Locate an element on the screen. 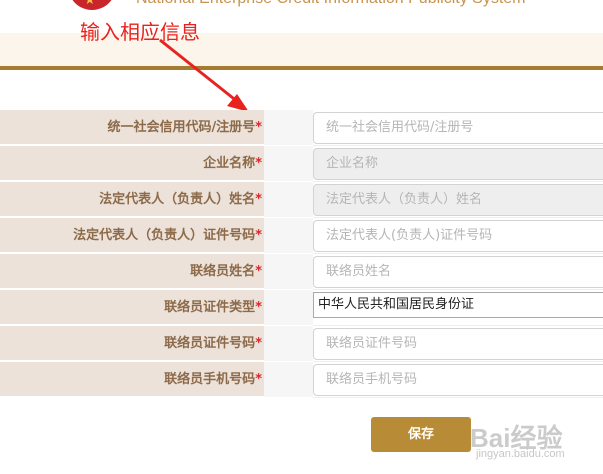 This screenshot has width=603, height=474. liaison-id-type-label: 联络员证件类型 is located at coordinates (210, 307).